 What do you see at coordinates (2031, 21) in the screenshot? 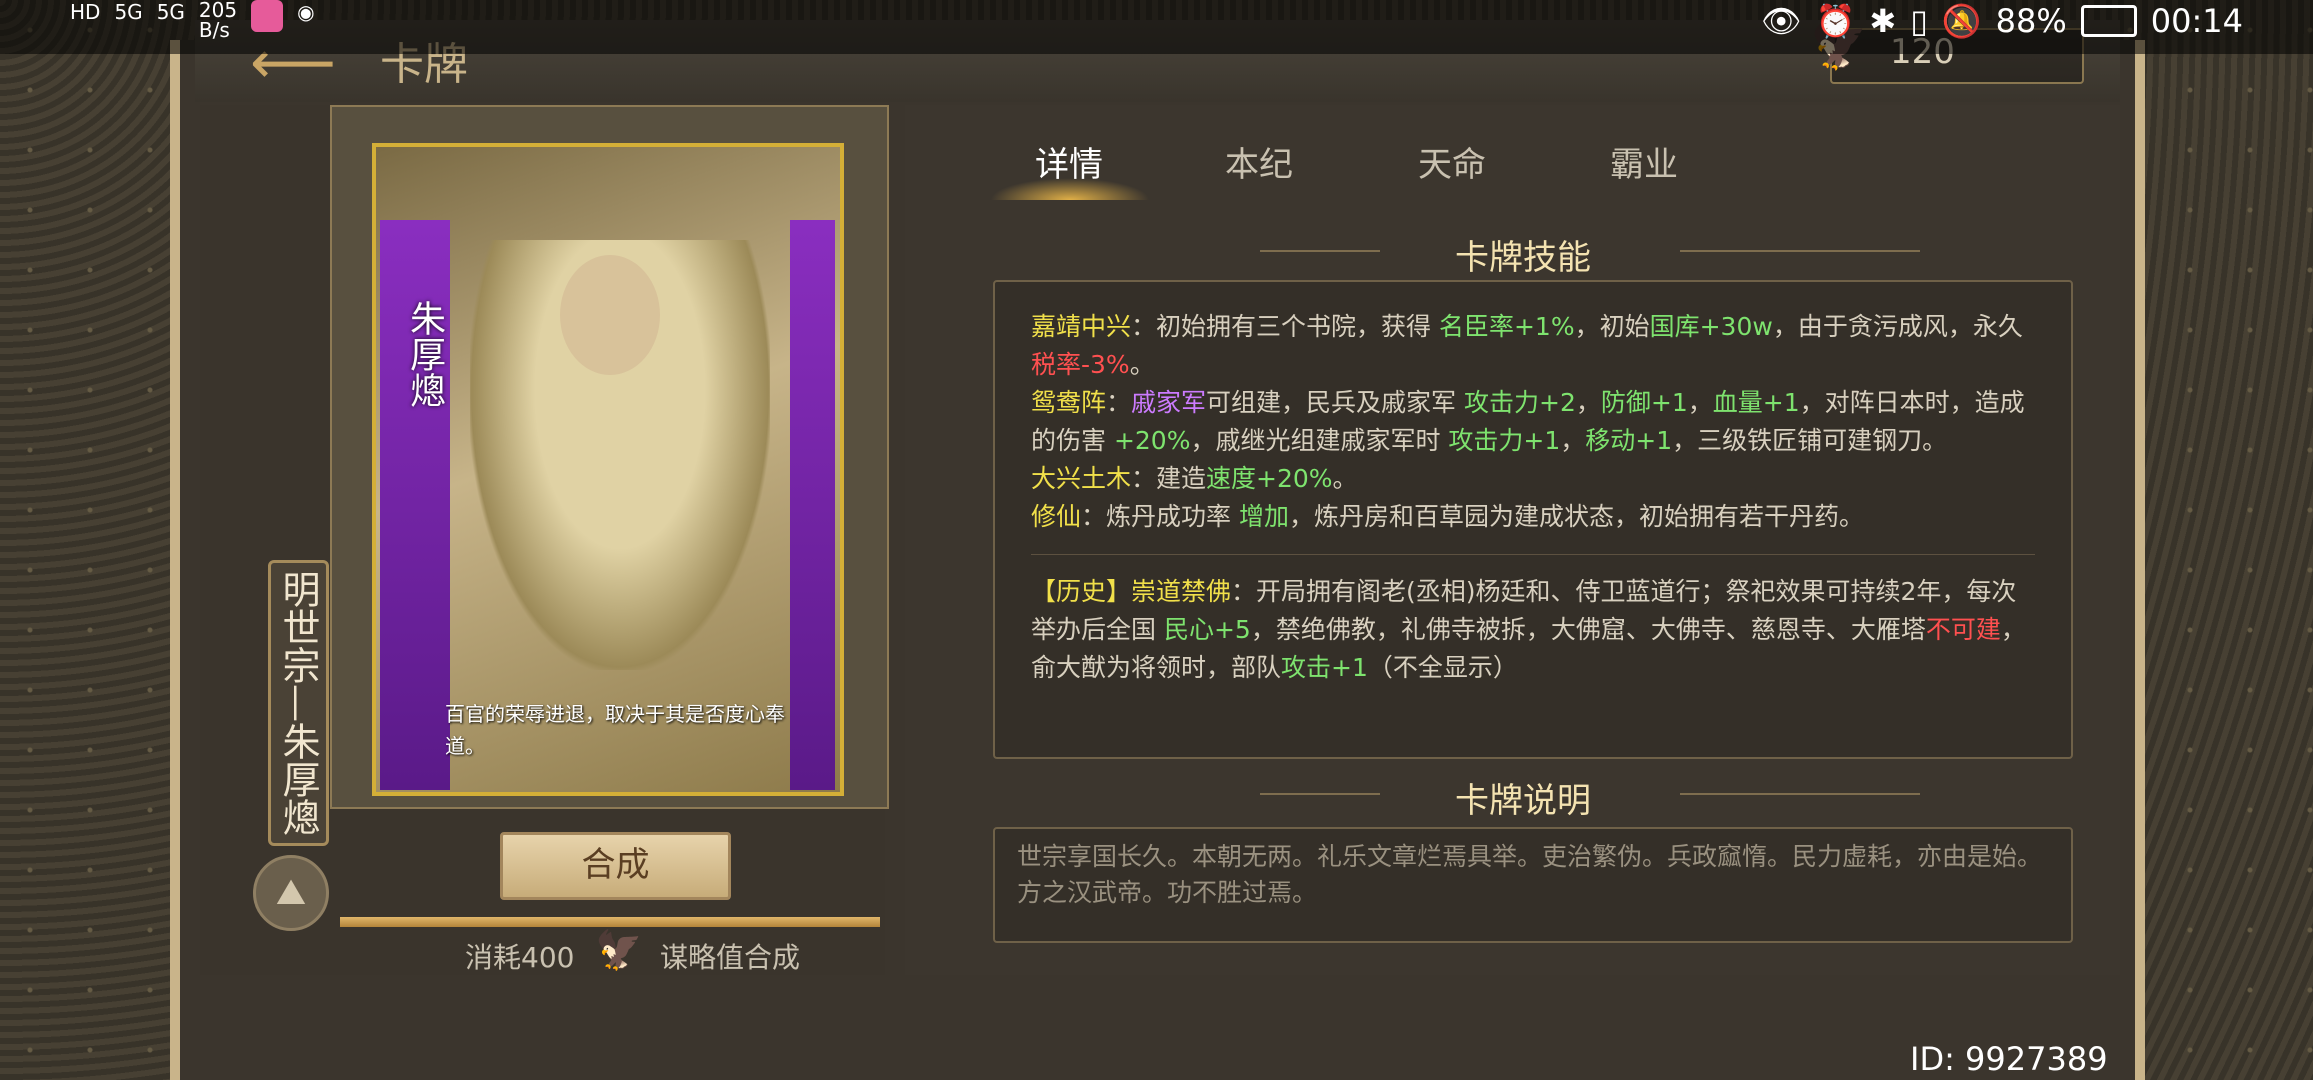
I see `battery-text: 88%` at bounding box center [2031, 21].